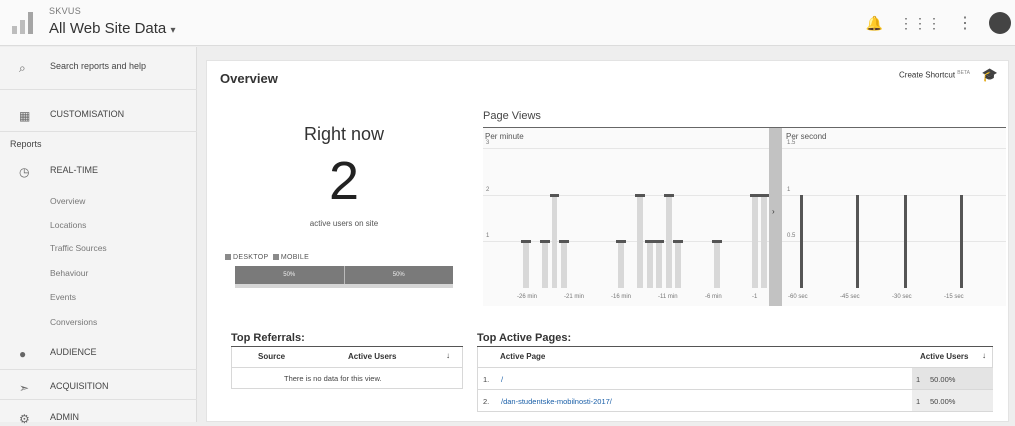 The width and height of the screenshot is (1015, 426). Describe the element at coordinates (874, 23) in the screenshot. I see `notification-bell-icon: 🔔` at that location.